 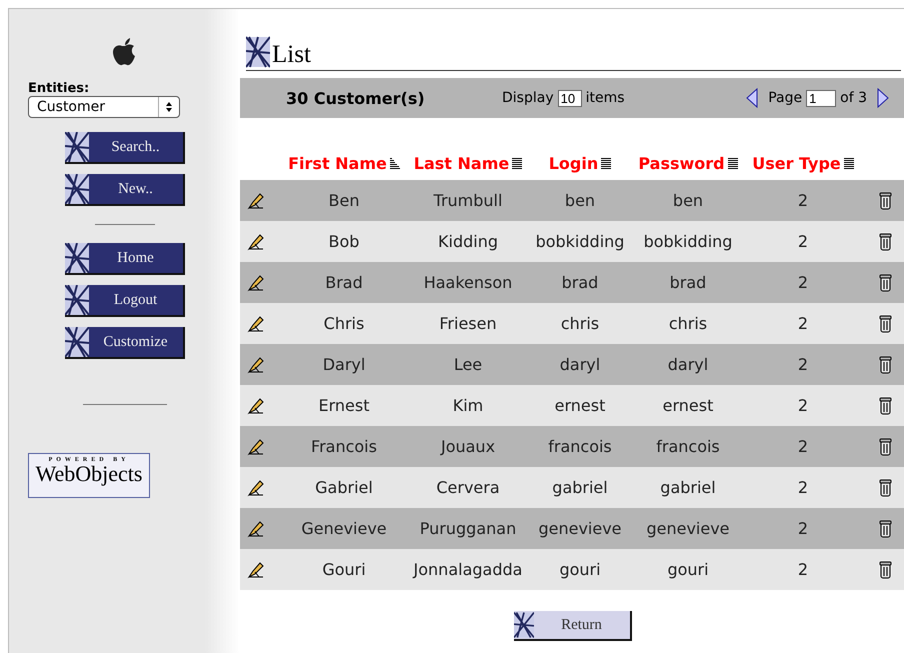 I want to click on table-cell: Genevieve, so click(x=344, y=528).